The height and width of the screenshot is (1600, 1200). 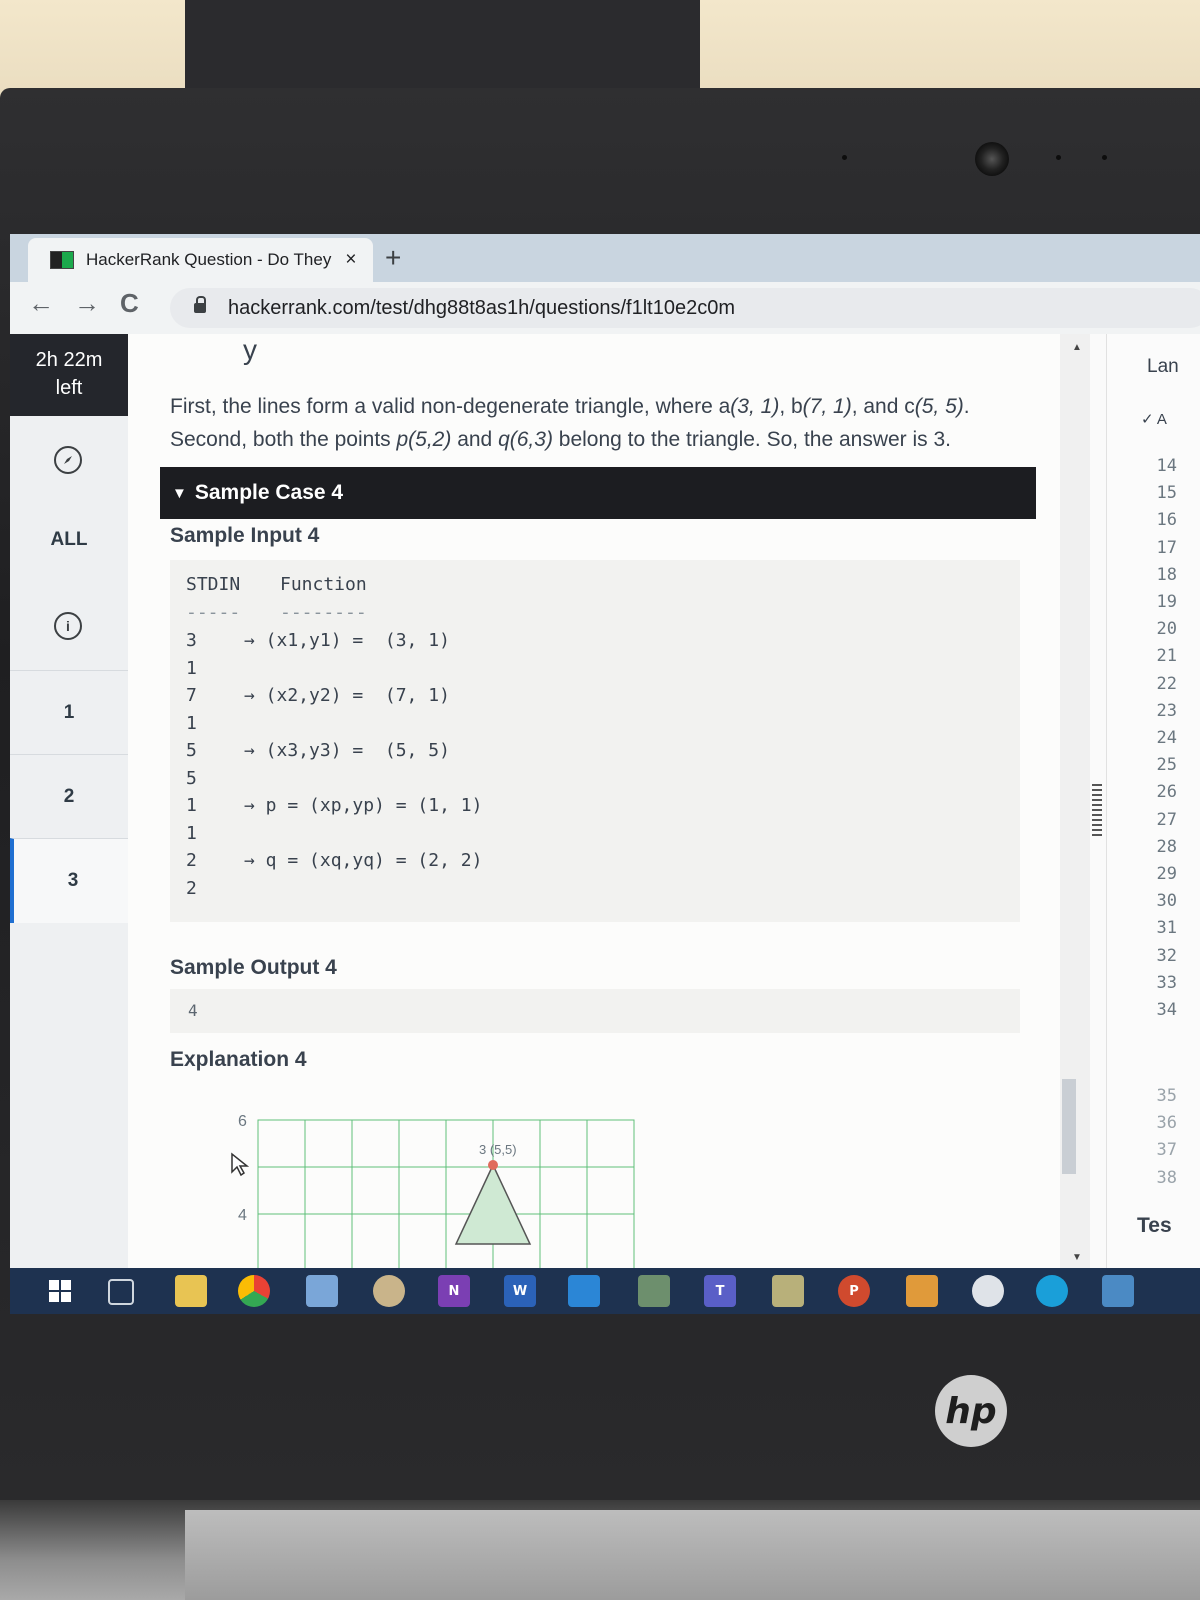 I want to click on mouse-cursor-icon, so click(x=240, y=1164).